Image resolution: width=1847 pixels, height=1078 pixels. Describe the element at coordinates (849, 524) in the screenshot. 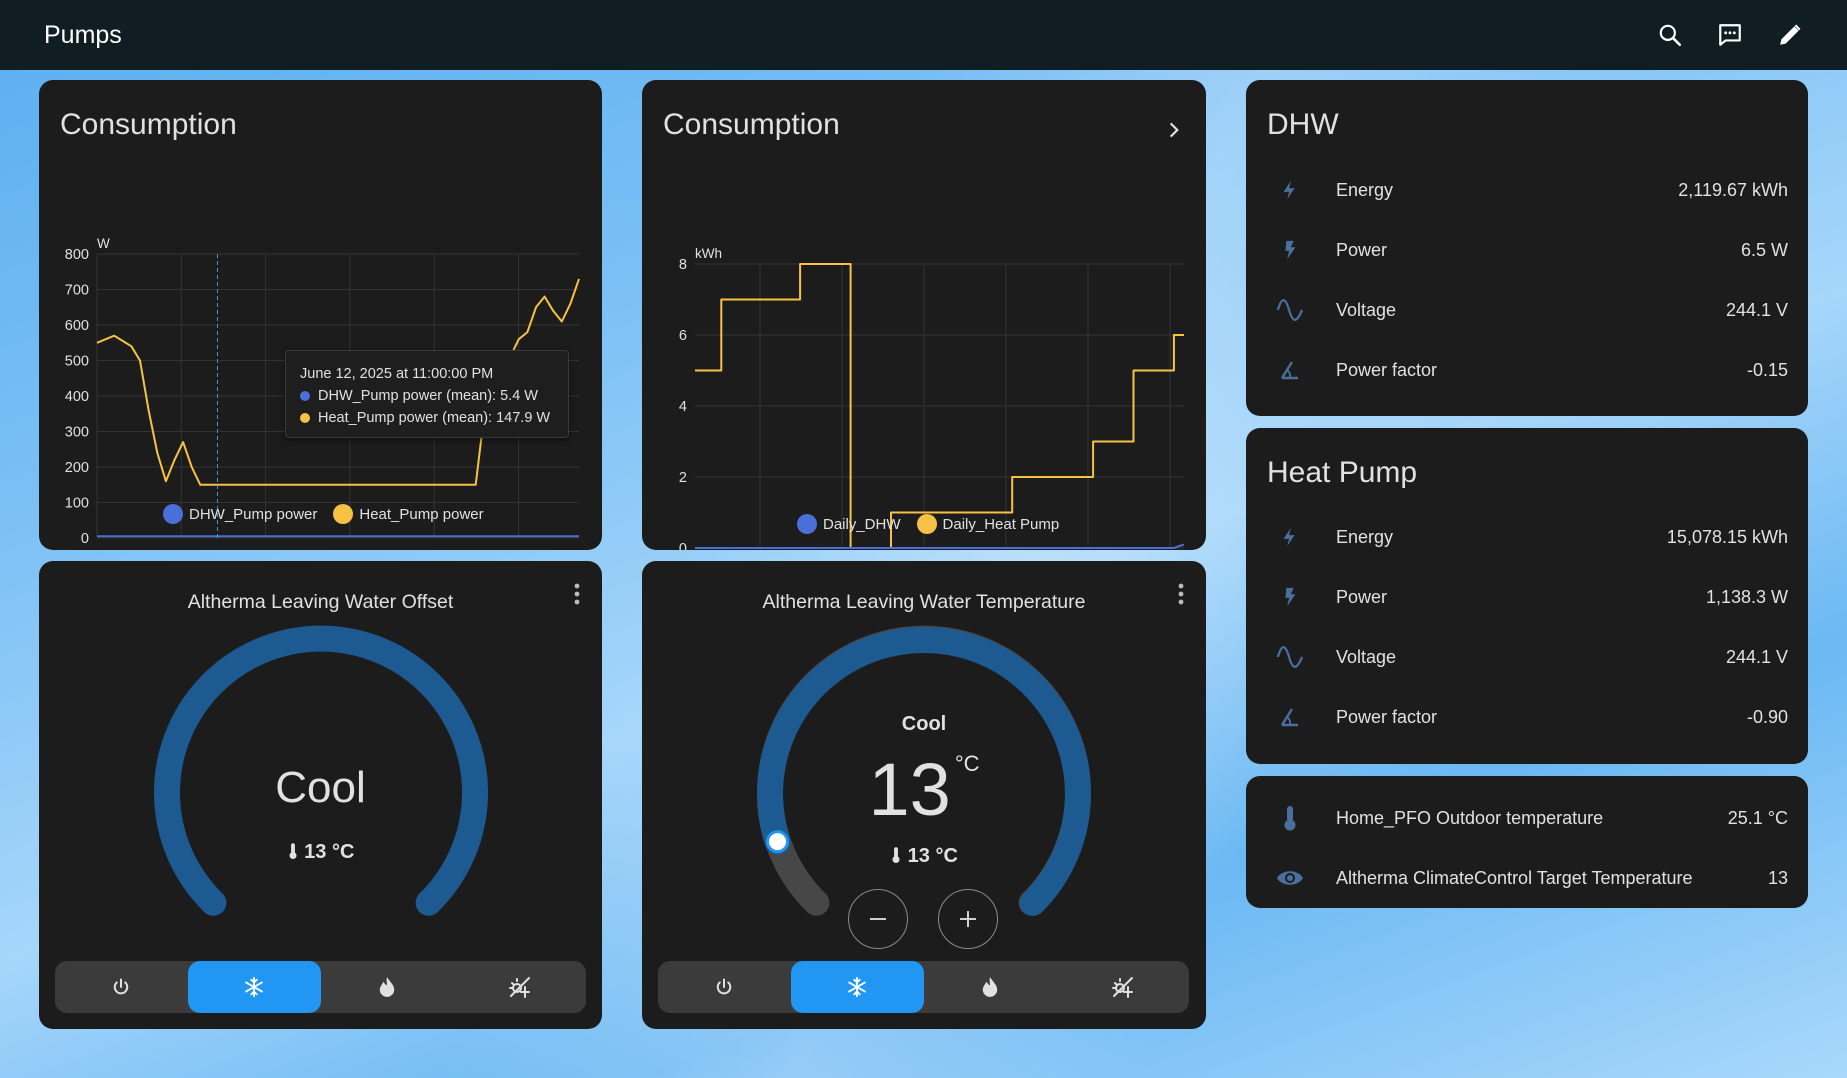

I see `legend-item-daily-dhw: Daily_DHW` at that location.